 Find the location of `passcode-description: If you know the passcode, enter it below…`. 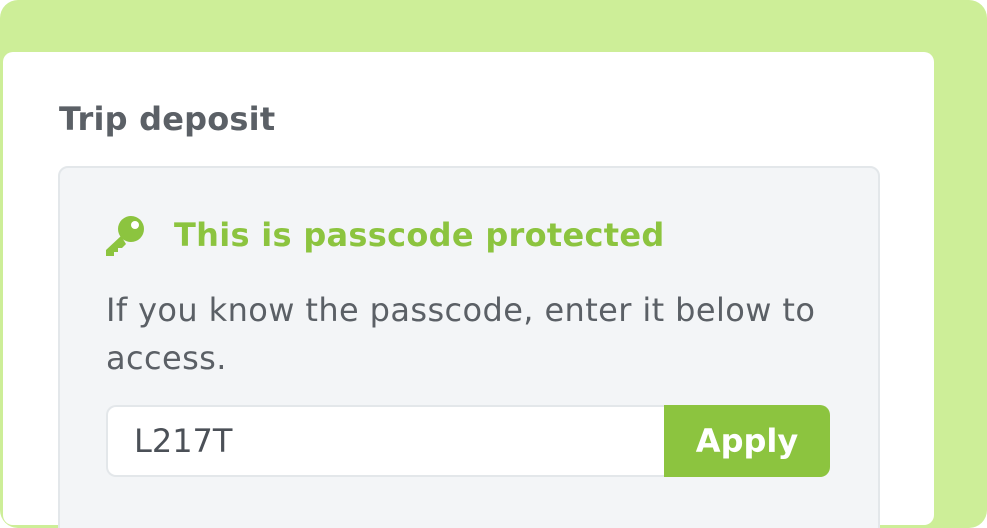

passcode-description: If you know the passcode, enter it below… is located at coordinates (461, 334).